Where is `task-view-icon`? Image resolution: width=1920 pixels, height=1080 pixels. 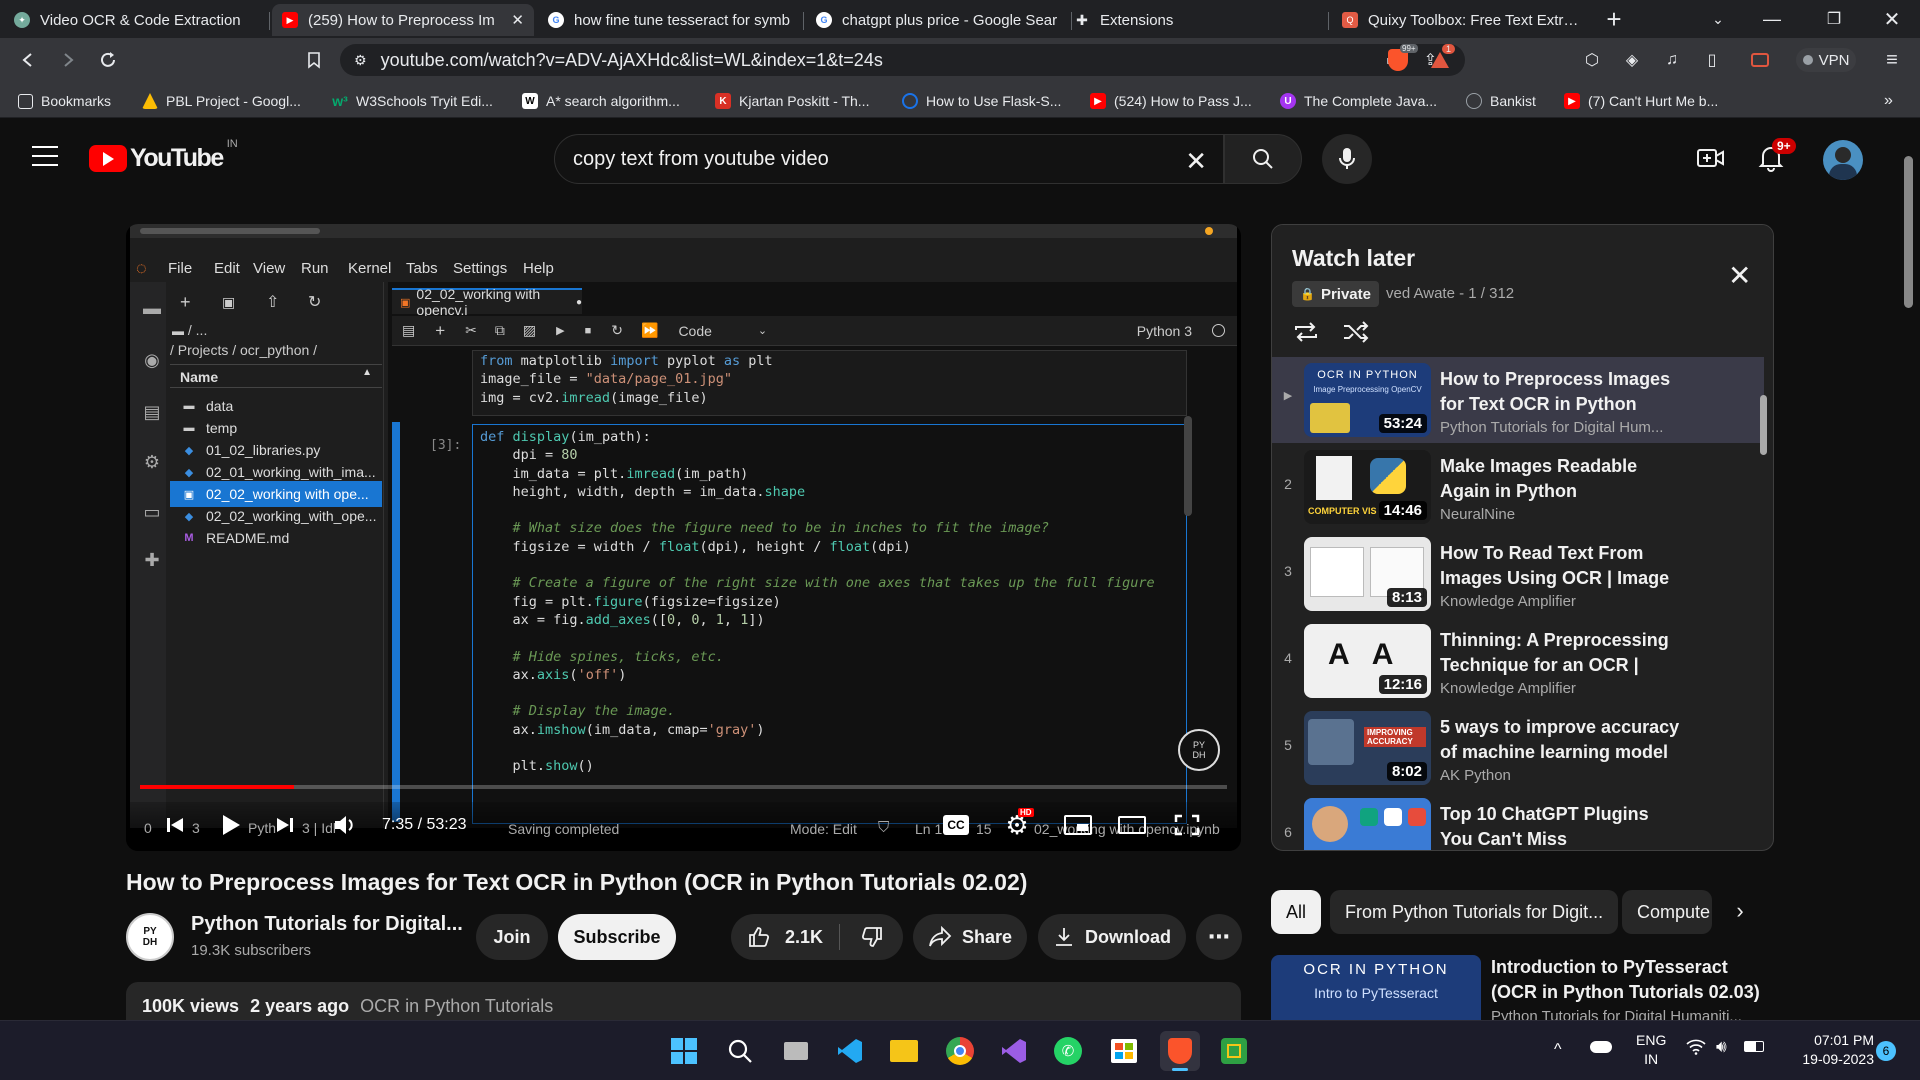 task-view-icon is located at coordinates (796, 1051).